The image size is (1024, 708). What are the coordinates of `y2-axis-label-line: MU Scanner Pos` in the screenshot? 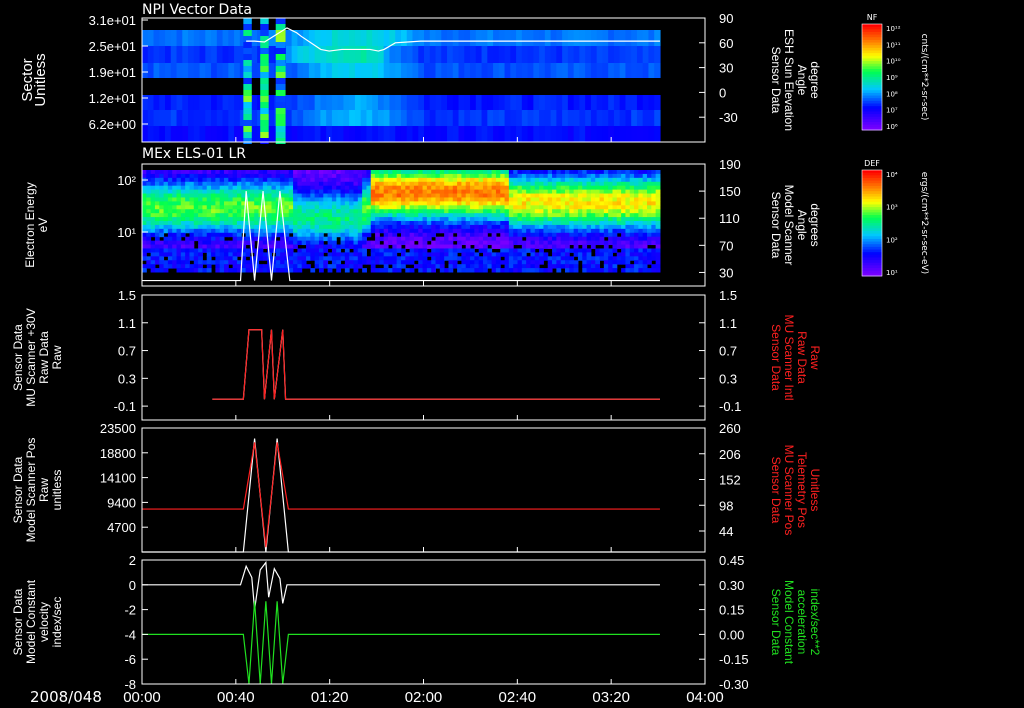 It's located at (789, 490).